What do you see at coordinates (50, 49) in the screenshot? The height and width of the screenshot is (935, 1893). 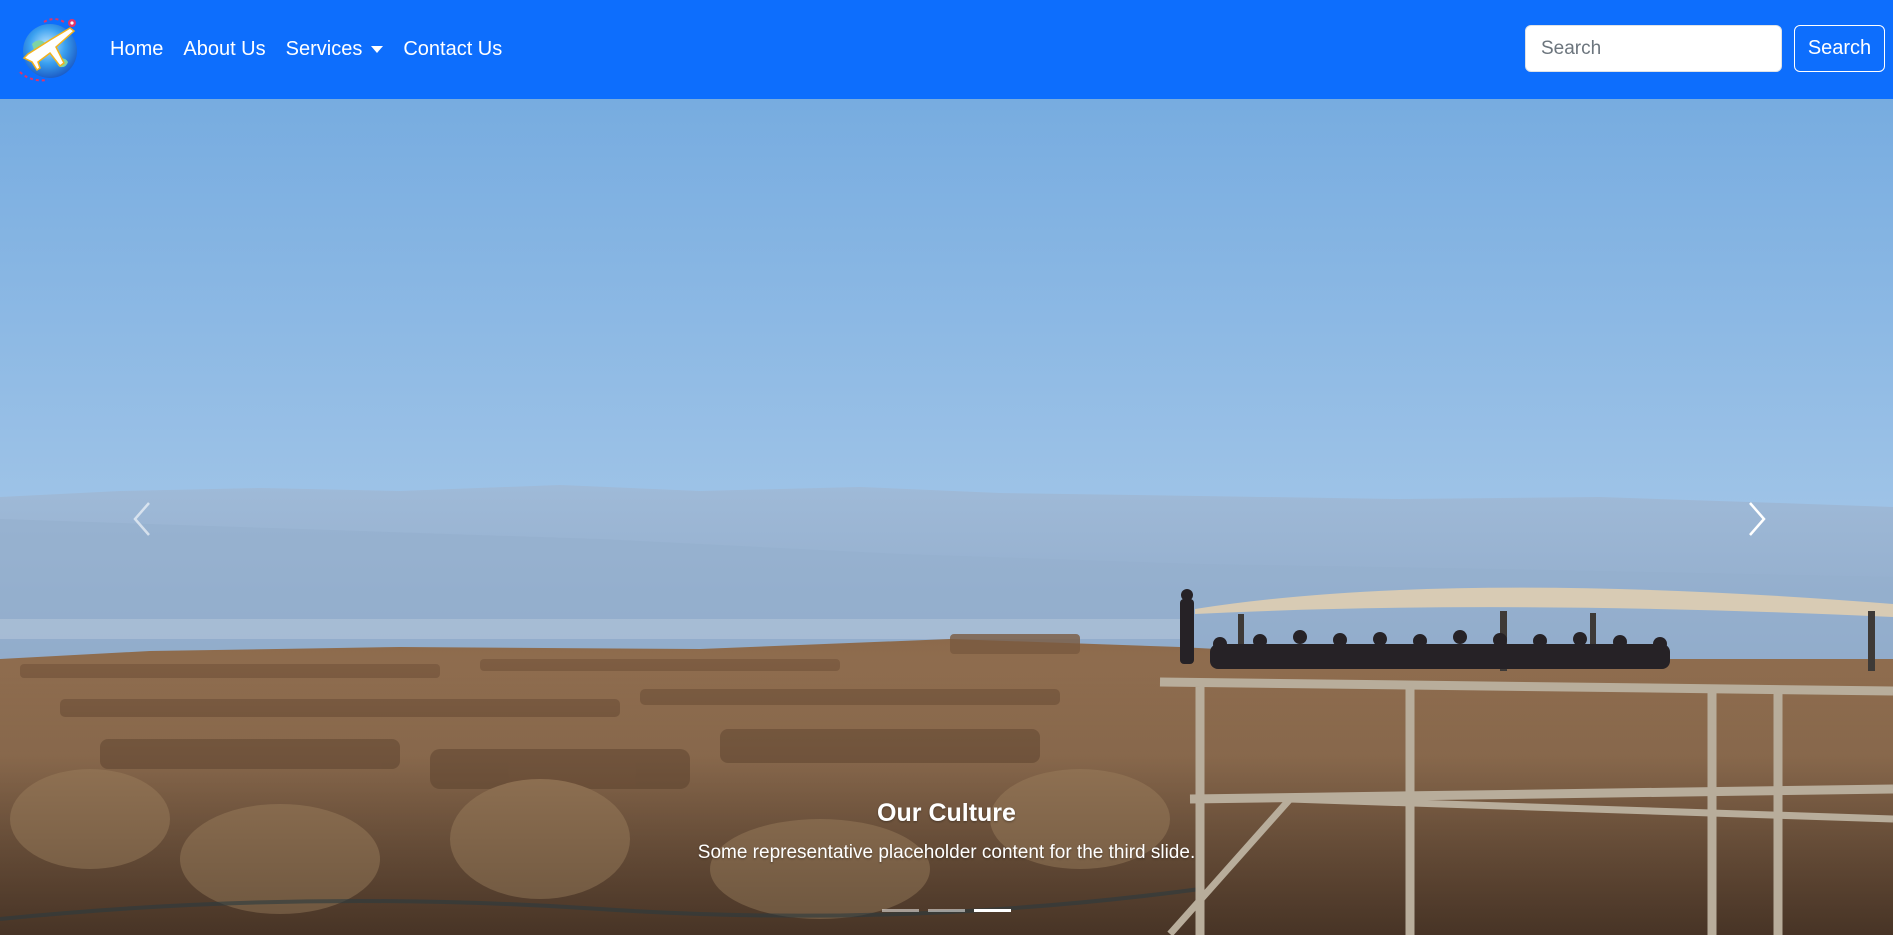 I see `travel-globe-plane-icon` at bounding box center [50, 49].